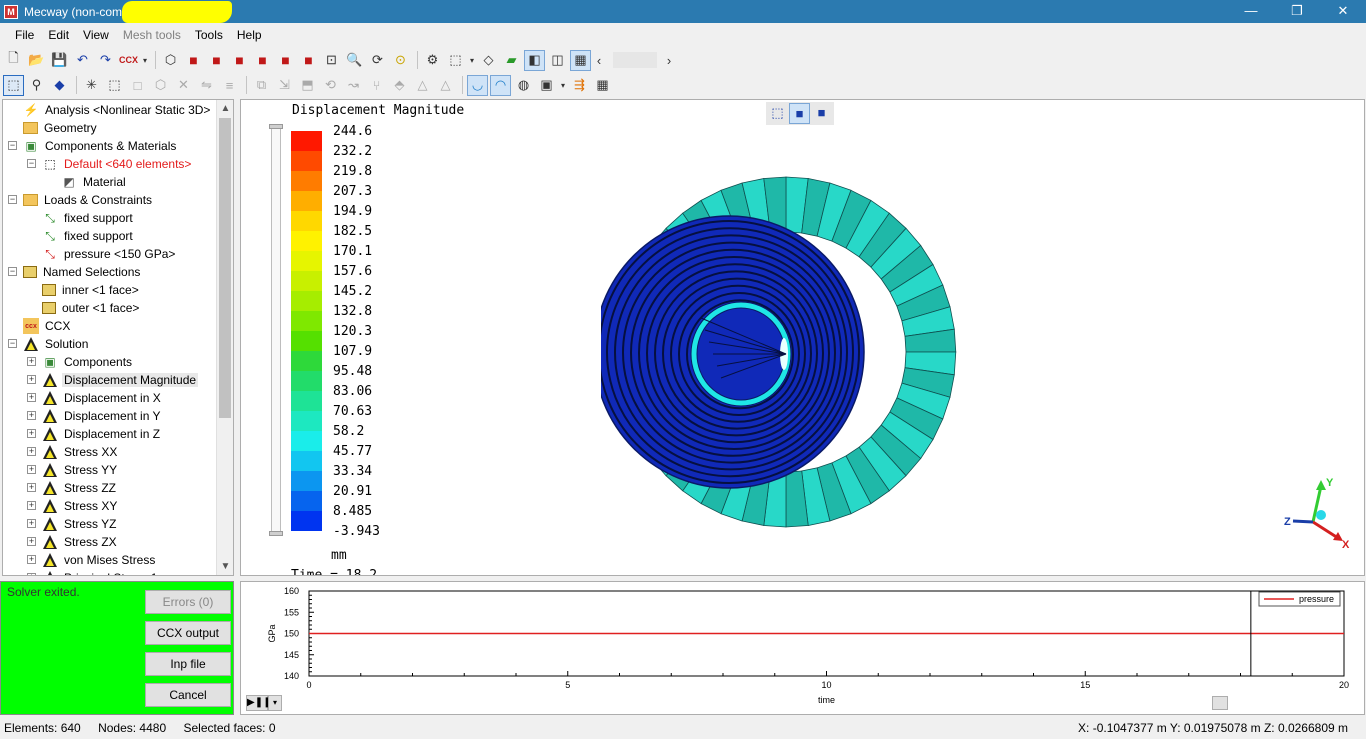  Describe the element at coordinates (400, 60) in the screenshot. I see `zoom-fit-icon: ⊙` at that location.